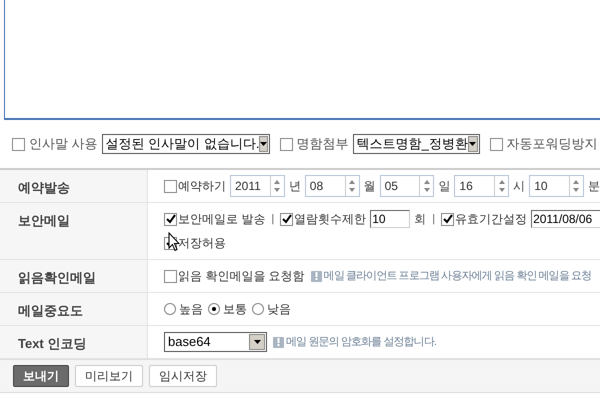 The width and height of the screenshot is (600, 400). I want to click on option-label: 자동포워딩방지, so click(552, 144).